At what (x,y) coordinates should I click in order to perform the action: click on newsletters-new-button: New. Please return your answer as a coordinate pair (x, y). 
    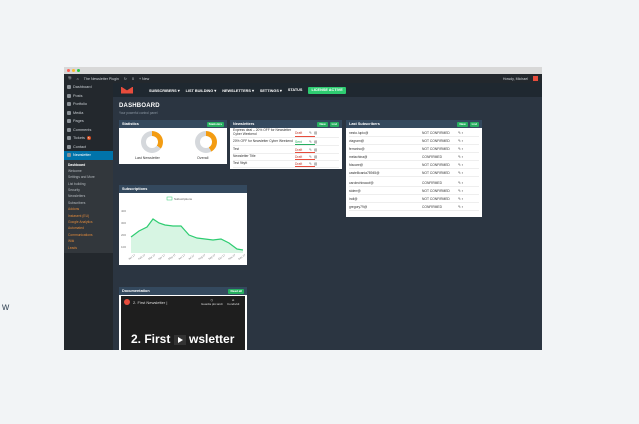
    Looking at the image, I should click on (322, 124).